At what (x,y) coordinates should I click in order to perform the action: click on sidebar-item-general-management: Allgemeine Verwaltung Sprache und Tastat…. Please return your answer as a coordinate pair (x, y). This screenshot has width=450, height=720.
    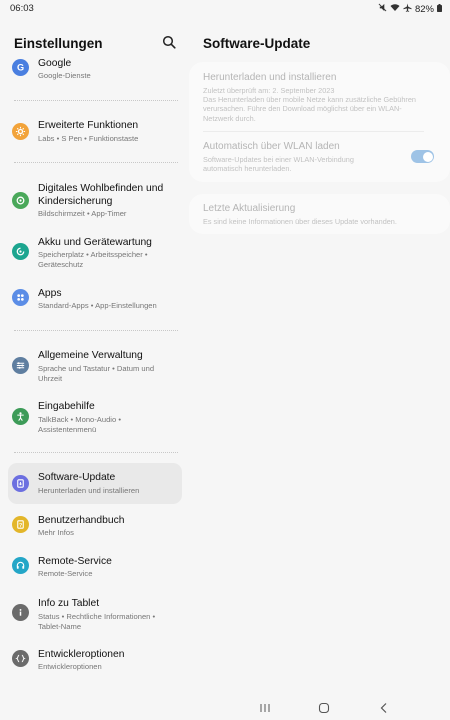
    Looking at the image, I should click on (95, 368).